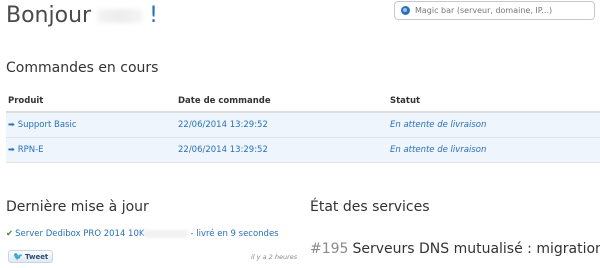 The height and width of the screenshot is (268, 600). Describe the element at coordinates (504, 10) in the screenshot. I see `magic-bar-input` at that location.